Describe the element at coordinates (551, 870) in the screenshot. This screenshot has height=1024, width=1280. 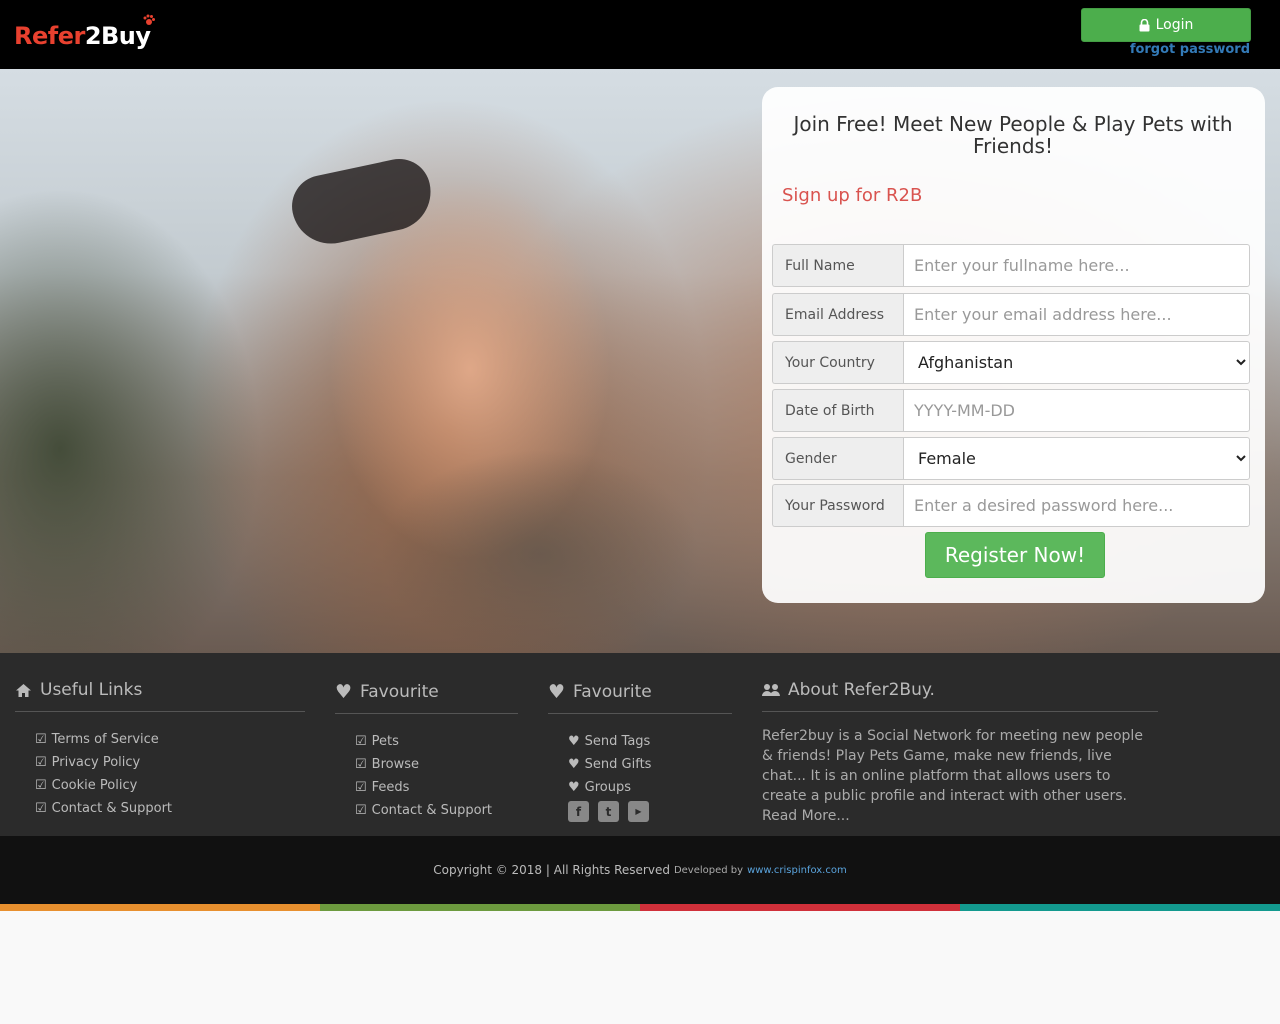
I see `copyright-text: Copyright © 2018 | All Rights Reserved` at that location.